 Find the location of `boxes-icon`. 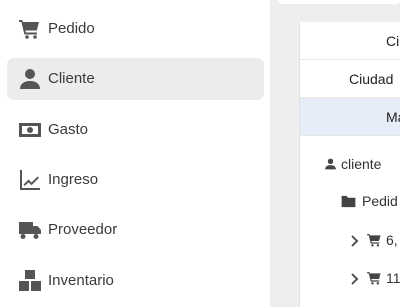

boxes-icon is located at coordinates (30, 281).